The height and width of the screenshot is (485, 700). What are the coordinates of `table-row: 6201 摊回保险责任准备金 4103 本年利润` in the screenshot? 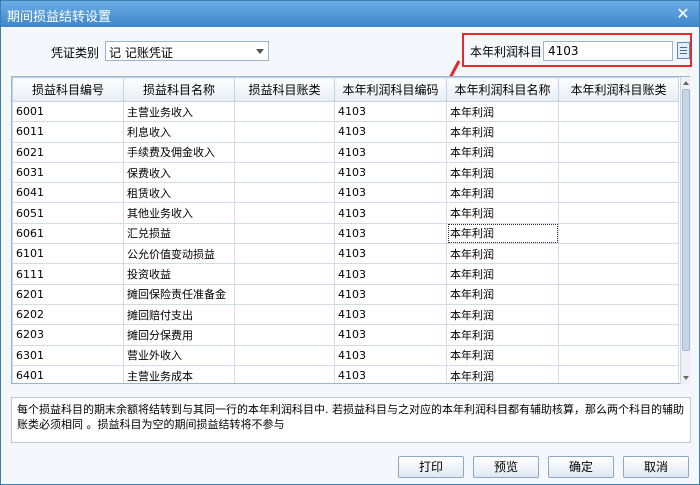 It's located at (345, 294).